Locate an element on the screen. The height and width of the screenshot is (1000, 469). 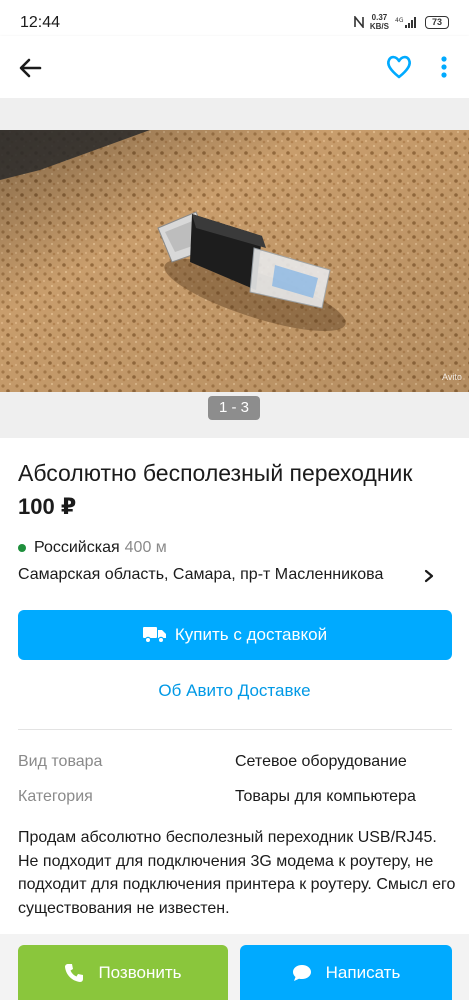
param-value: Товары для компьютера is located at coordinates (325, 796).